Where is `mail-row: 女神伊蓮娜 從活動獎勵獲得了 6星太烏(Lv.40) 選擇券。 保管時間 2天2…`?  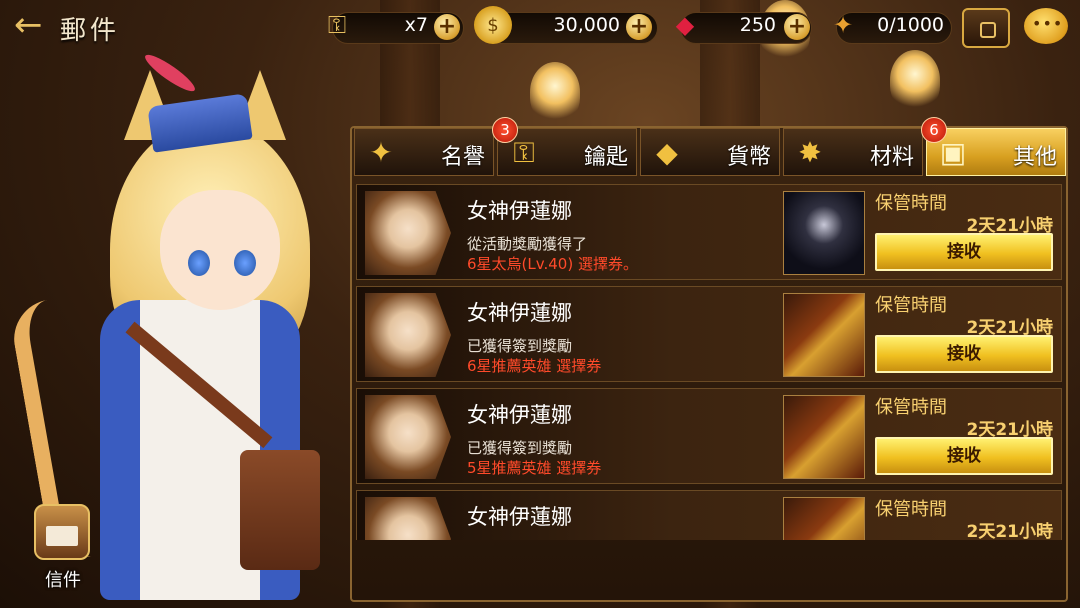
mail-row: 女神伊蓮娜 從活動獎勵獲得了 6星太烏(Lv.40) 選擇券。 保管時間 2天2… is located at coordinates (709, 232).